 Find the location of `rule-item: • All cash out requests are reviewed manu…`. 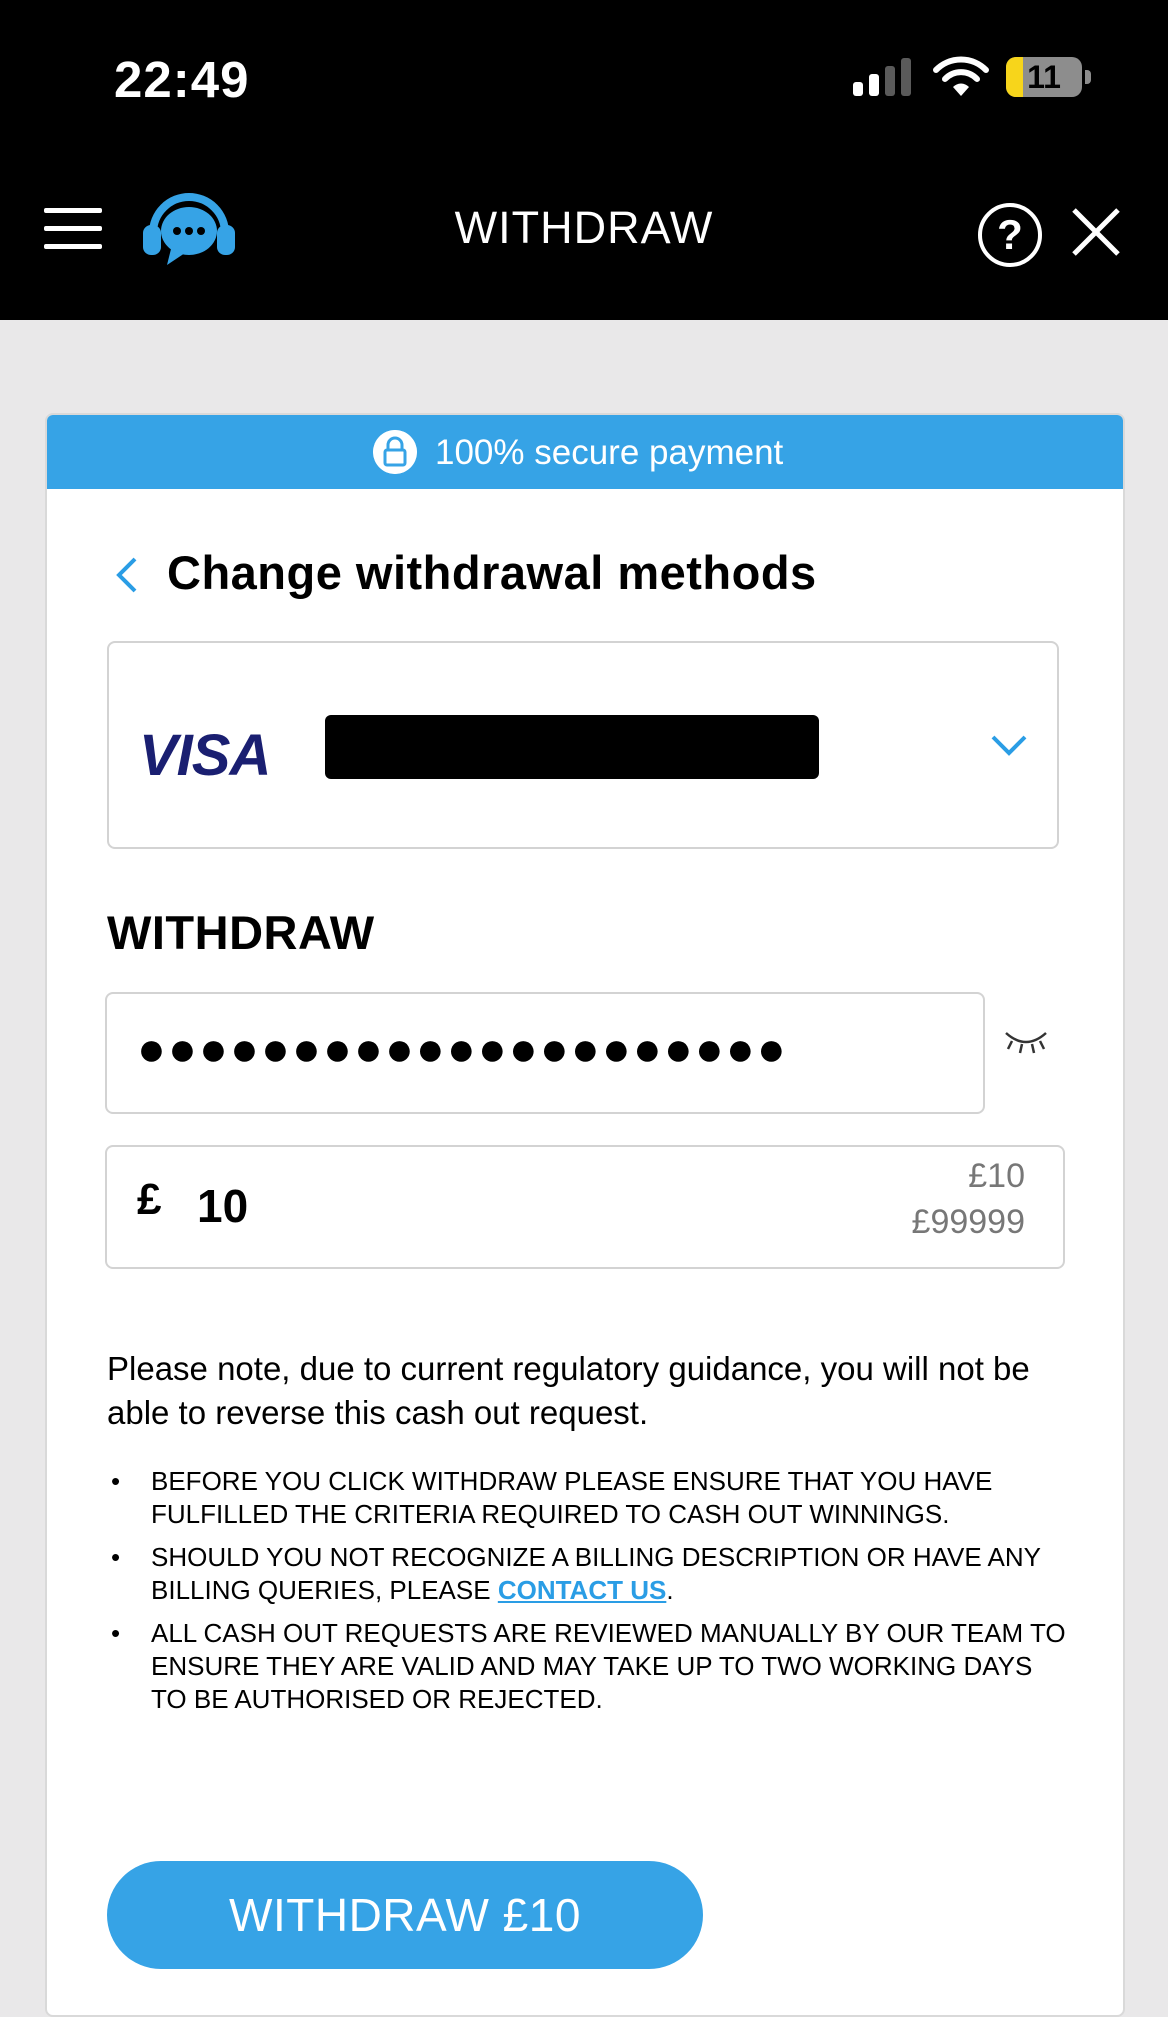

rule-item: • All cash out requests are reviewed manu… is located at coordinates (588, 1666).